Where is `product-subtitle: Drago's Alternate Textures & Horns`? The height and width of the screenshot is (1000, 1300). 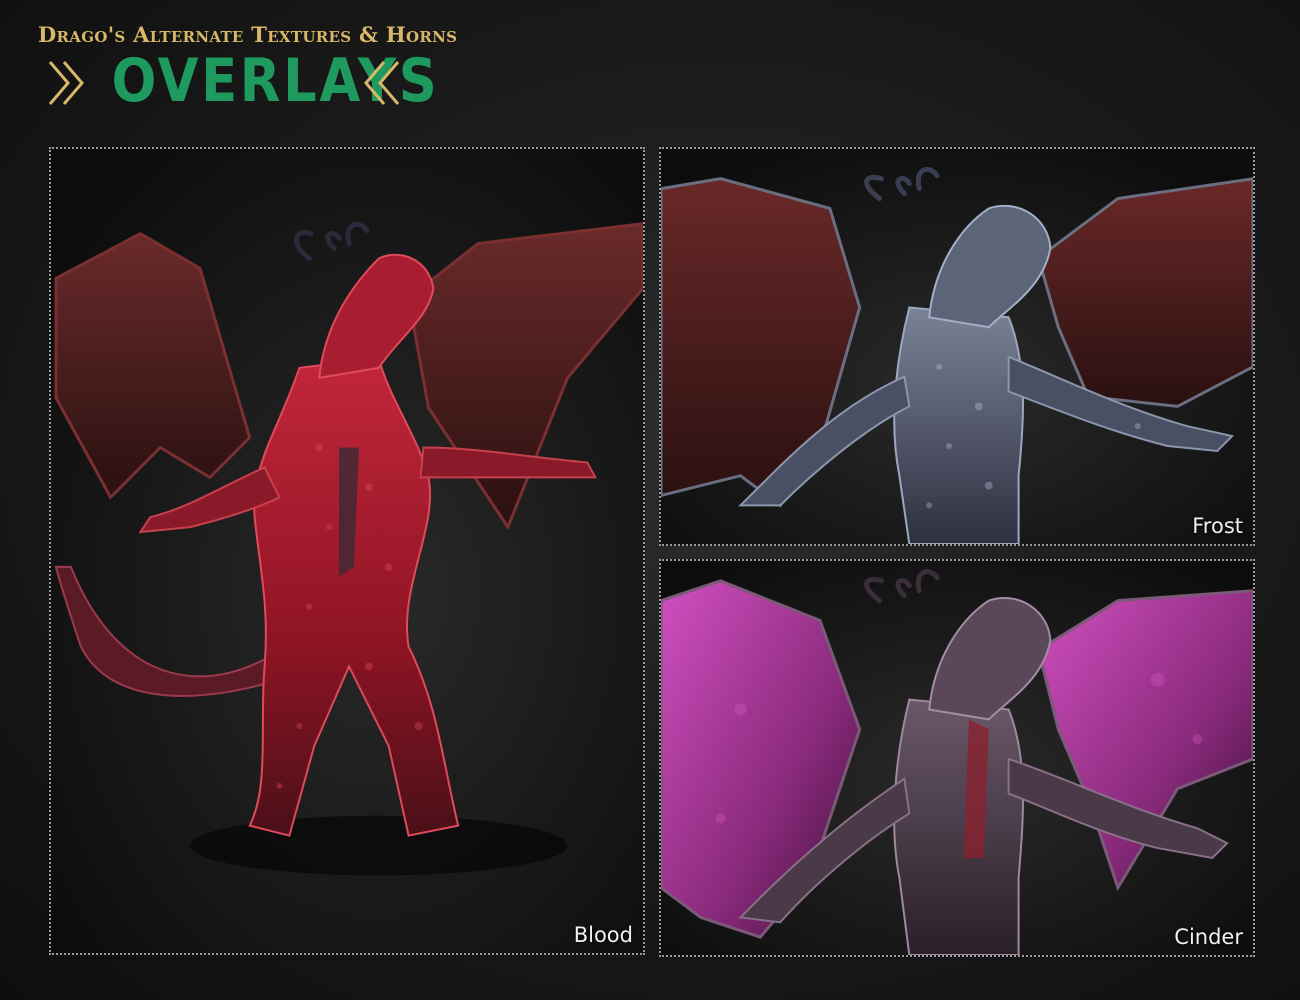 product-subtitle: Drago's Alternate Textures & Horns is located at coordinates (248, 34).